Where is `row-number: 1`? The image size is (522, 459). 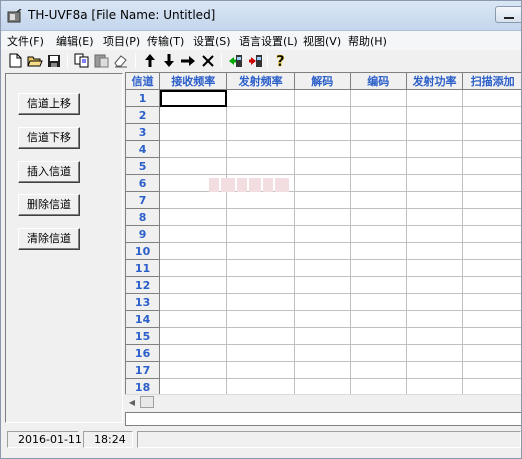
row-number: 1 is located at coordinates (143, 98).